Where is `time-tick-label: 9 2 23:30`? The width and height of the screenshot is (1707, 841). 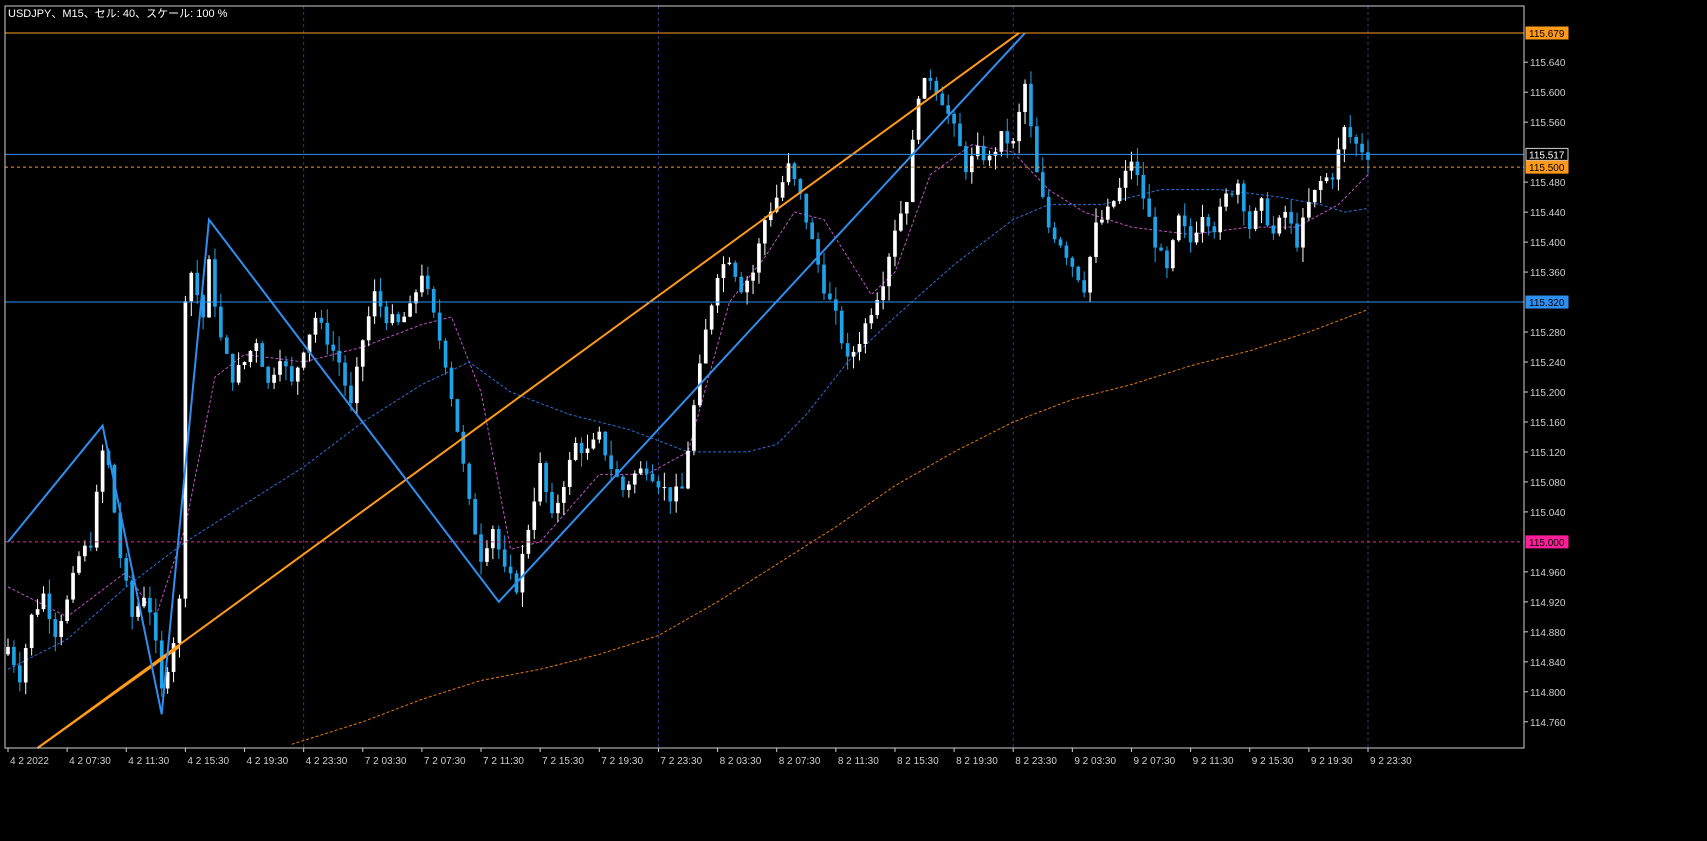
time-tick-label: 9 2 23:30 is located at coordinates (1391, 761).